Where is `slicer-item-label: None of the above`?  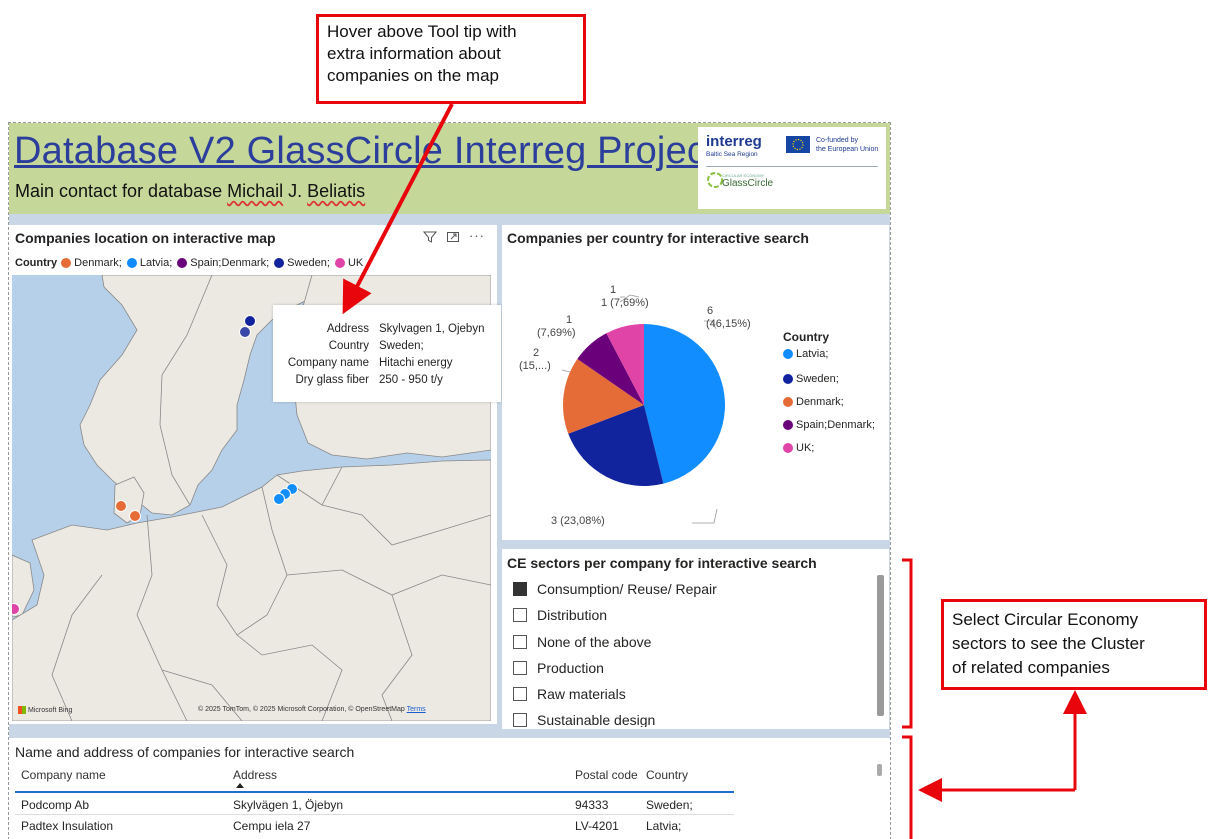 slicer-item-label: None of the above is located at coordinates (594, 642).